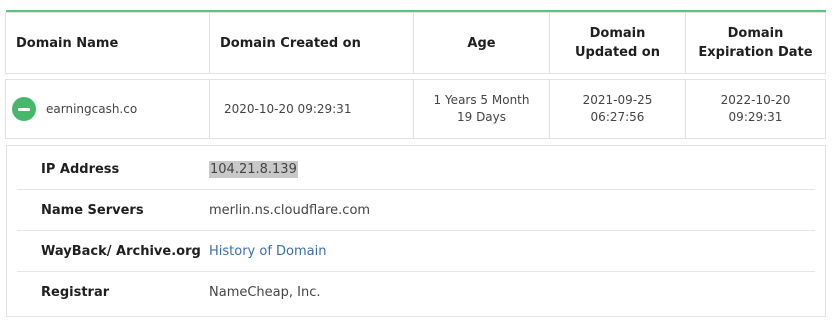 This screenshot has height=334, width=834. Describe the element at coordinates (265, 292) in the screenshot. I see `registrar-value: NameCheap, Inc.` at that location.